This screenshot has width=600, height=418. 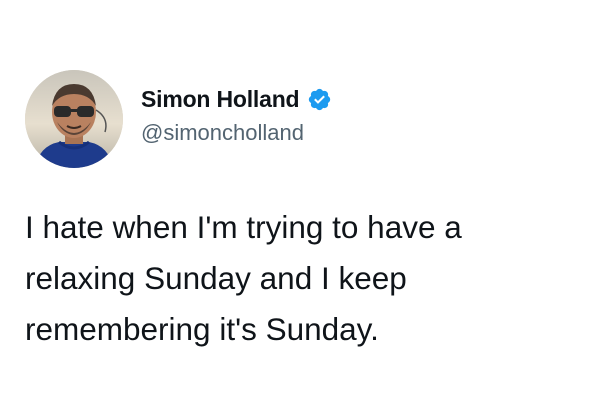 What do you see at coordinates (243, 227) in the screenshot?
I see `tweet-text-line: I hate when I'm trying to have a` at bounding box center [243, 227].